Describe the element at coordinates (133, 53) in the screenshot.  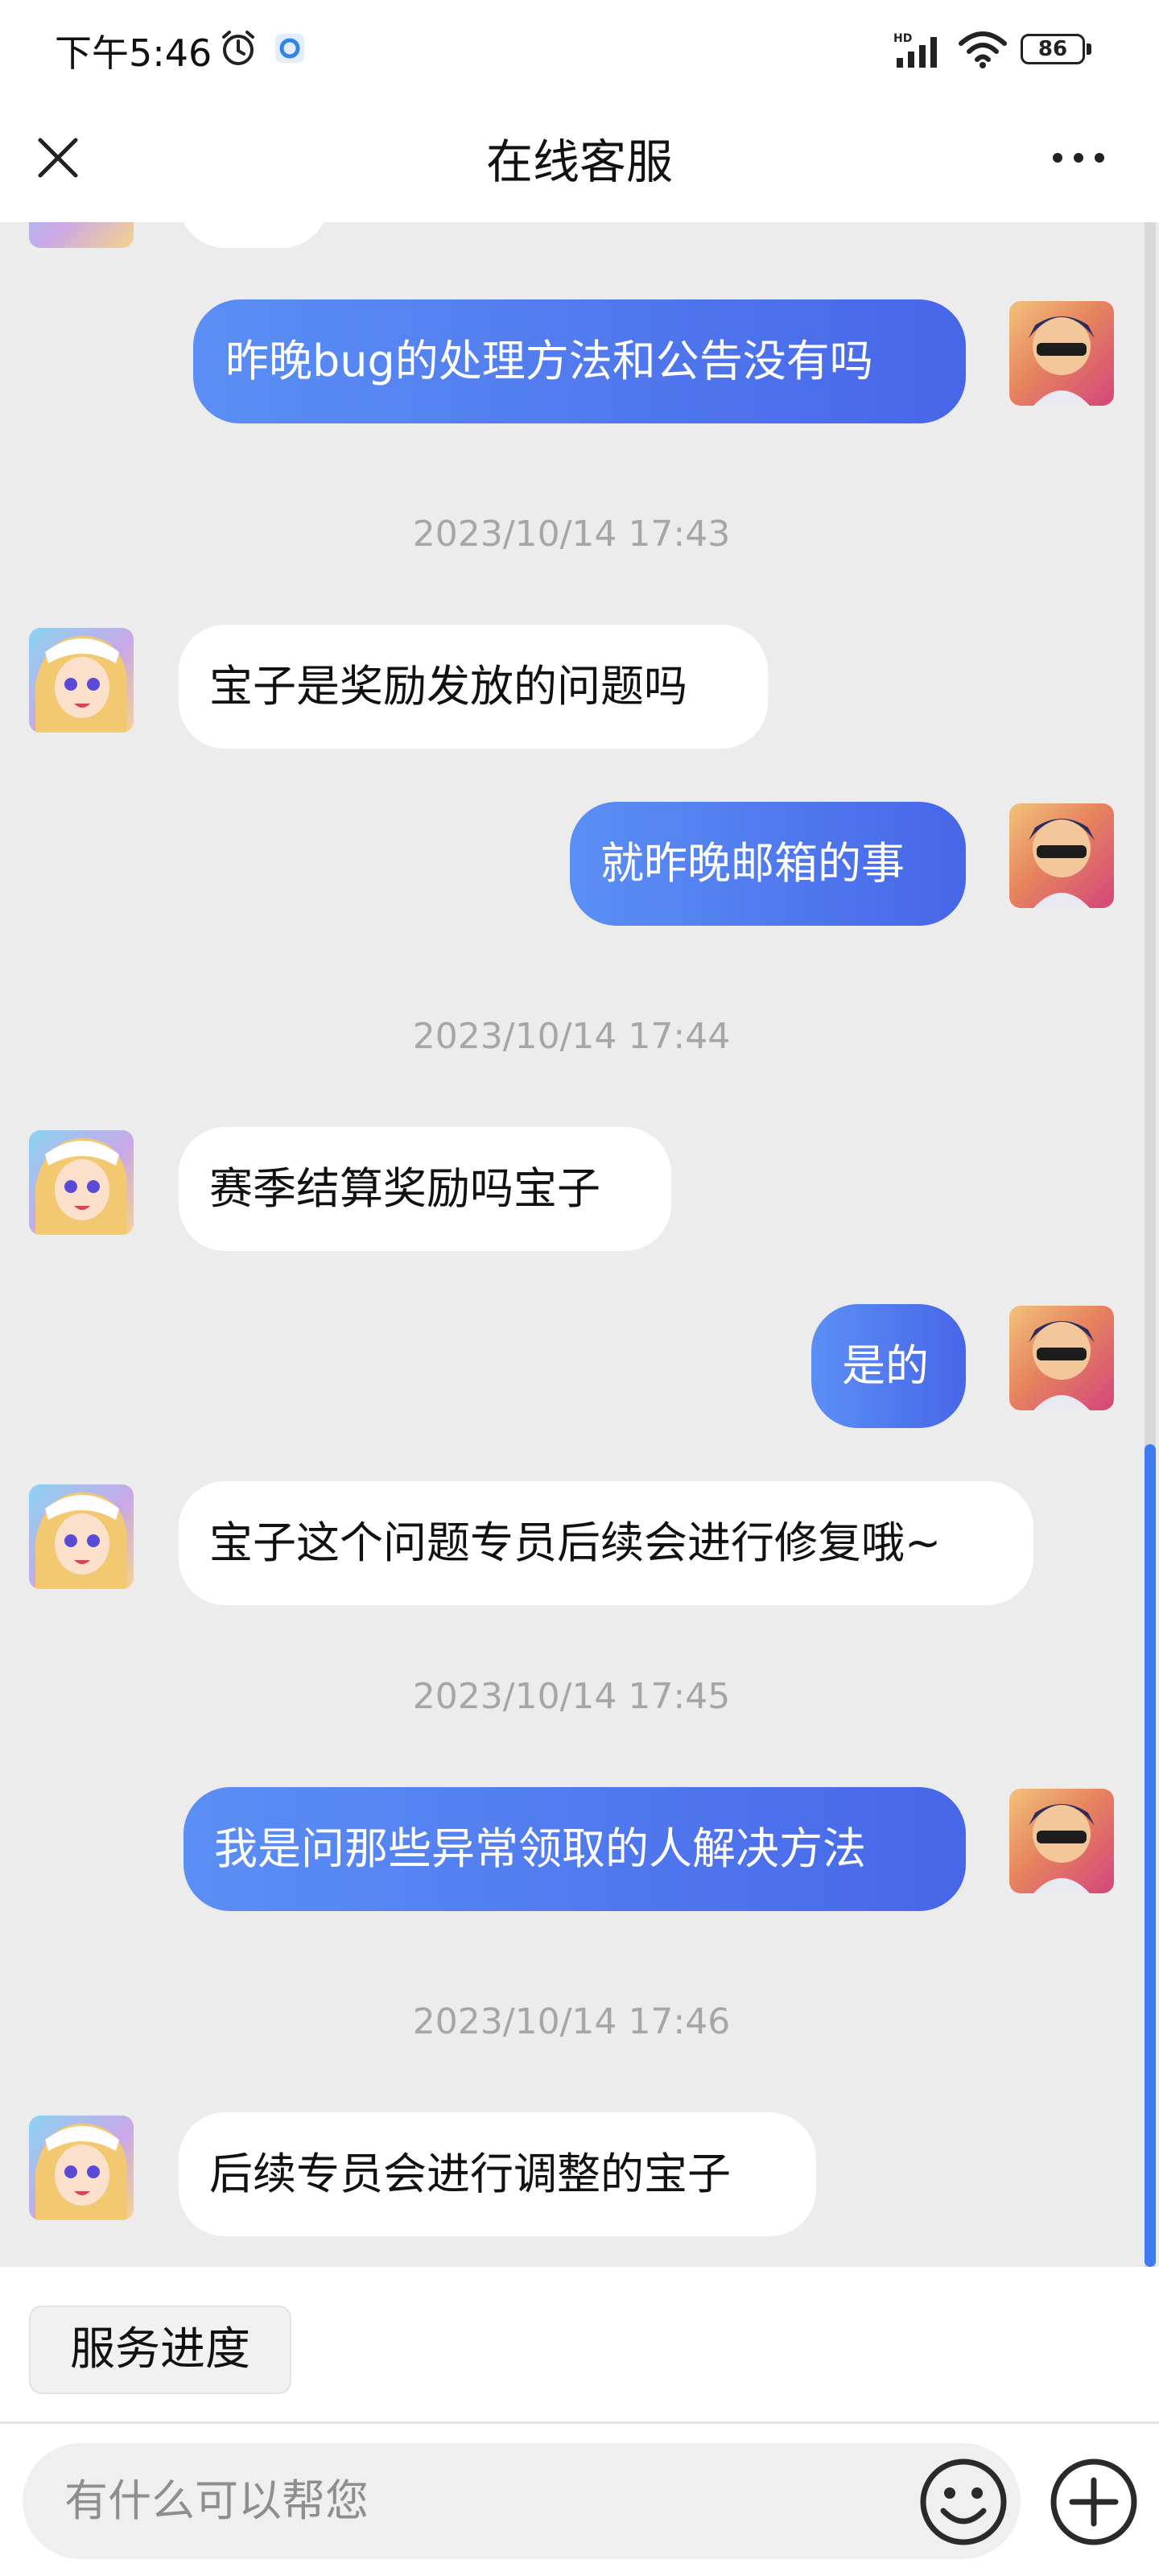
I see `status-time: 下午5:46` at that location.